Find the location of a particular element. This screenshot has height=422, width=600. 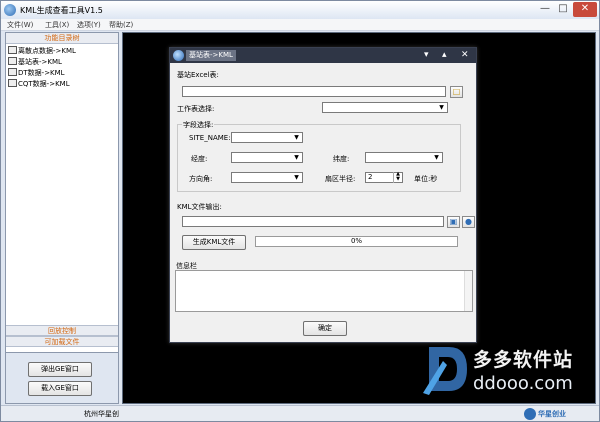

minimize-button: — is located at coordinates (545, 9).